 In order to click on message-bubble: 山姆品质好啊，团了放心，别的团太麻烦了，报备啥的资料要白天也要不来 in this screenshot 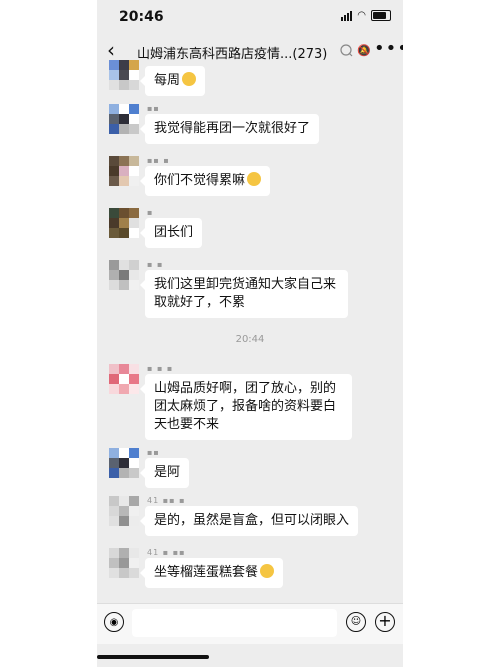, I will do `click(246, 407)`.